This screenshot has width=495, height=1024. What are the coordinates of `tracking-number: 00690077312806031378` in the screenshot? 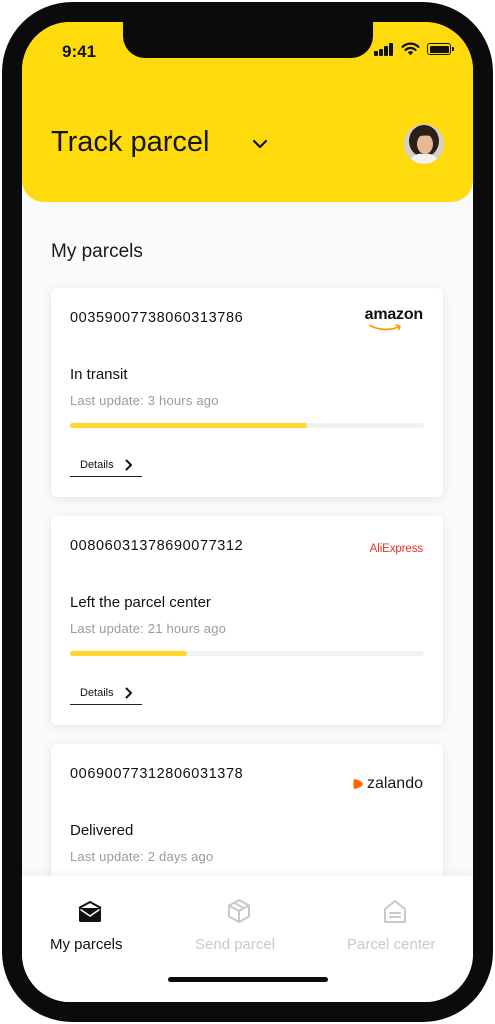 It's located at (157, 774).